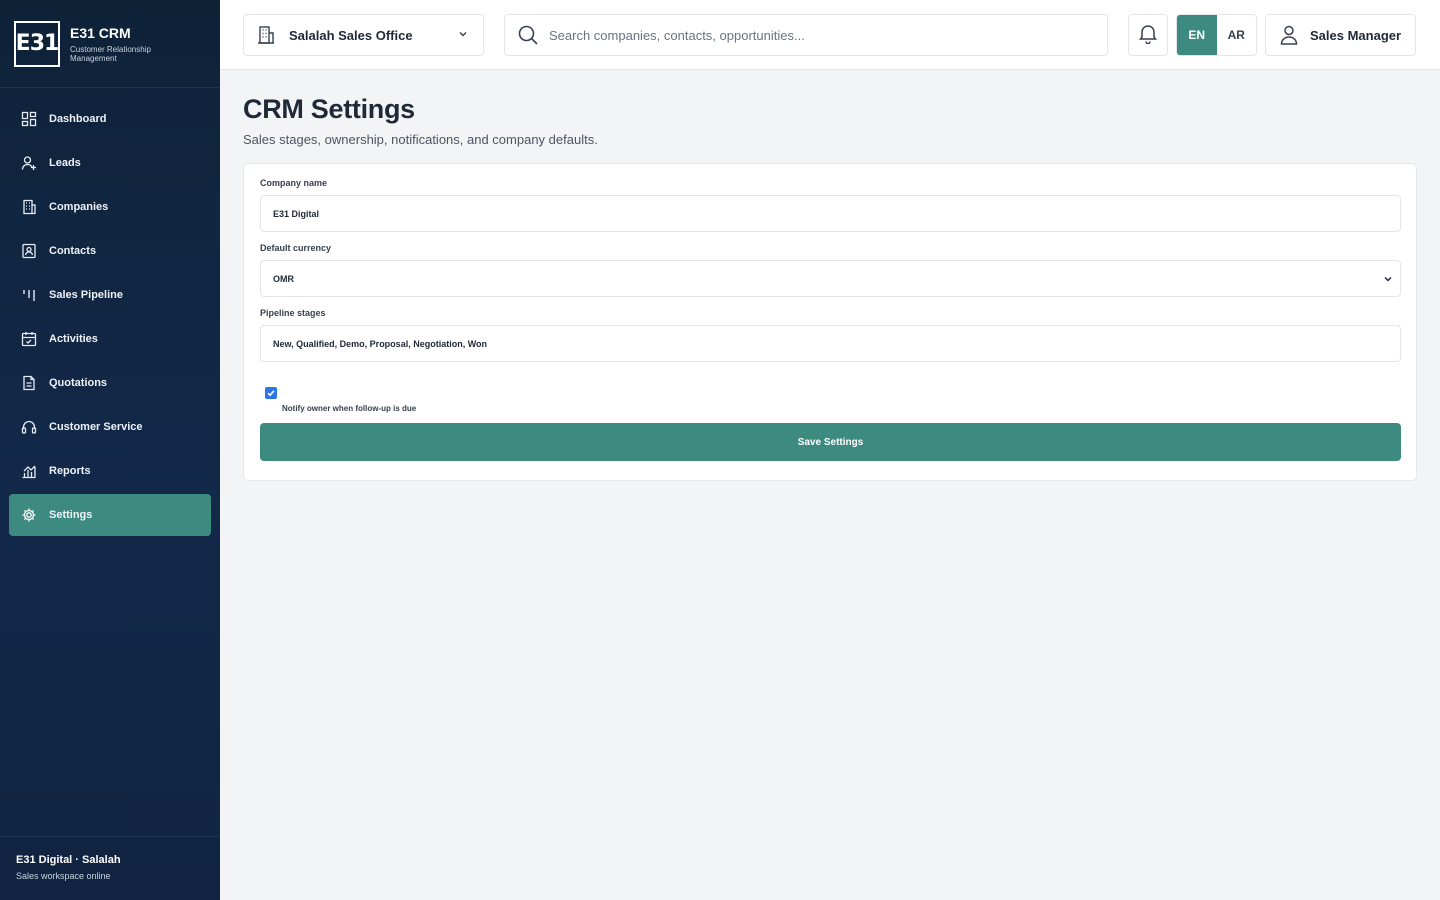 The height and width of the screenshot is (900, 1440). I want to click on document-icon, so click(29, 383).